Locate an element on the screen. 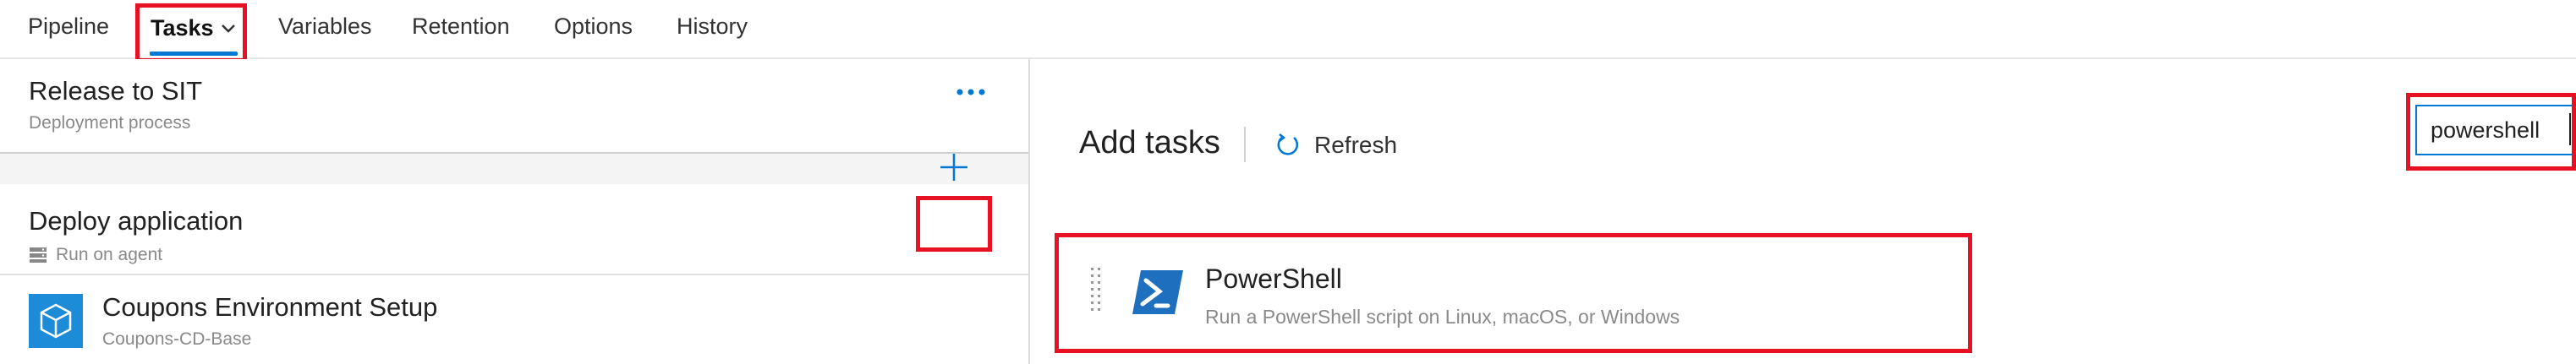  panel-divider is located at coordinates (1029, 211).